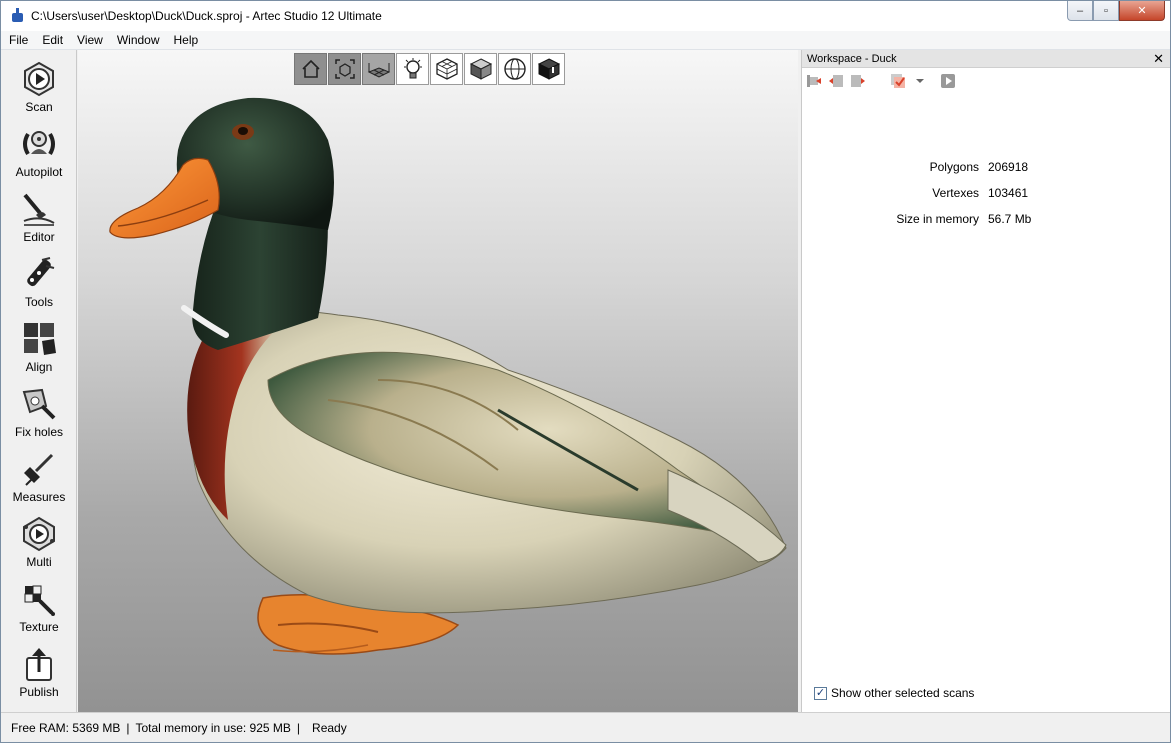 The width and height of the screenshot is (1171, 743). What do you see at coordinates (39, 627) in the screenshot?
I see `tool-texture-label: Texture` at bounding box center [39, 627].